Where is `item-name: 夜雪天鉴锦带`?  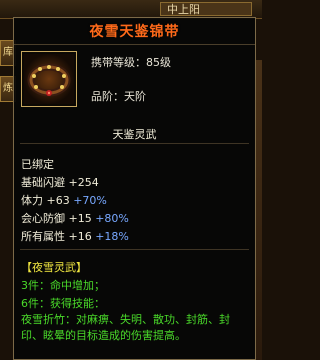 item-name: 夜雪天鉴锦带 is located at coordinates (134, 32).